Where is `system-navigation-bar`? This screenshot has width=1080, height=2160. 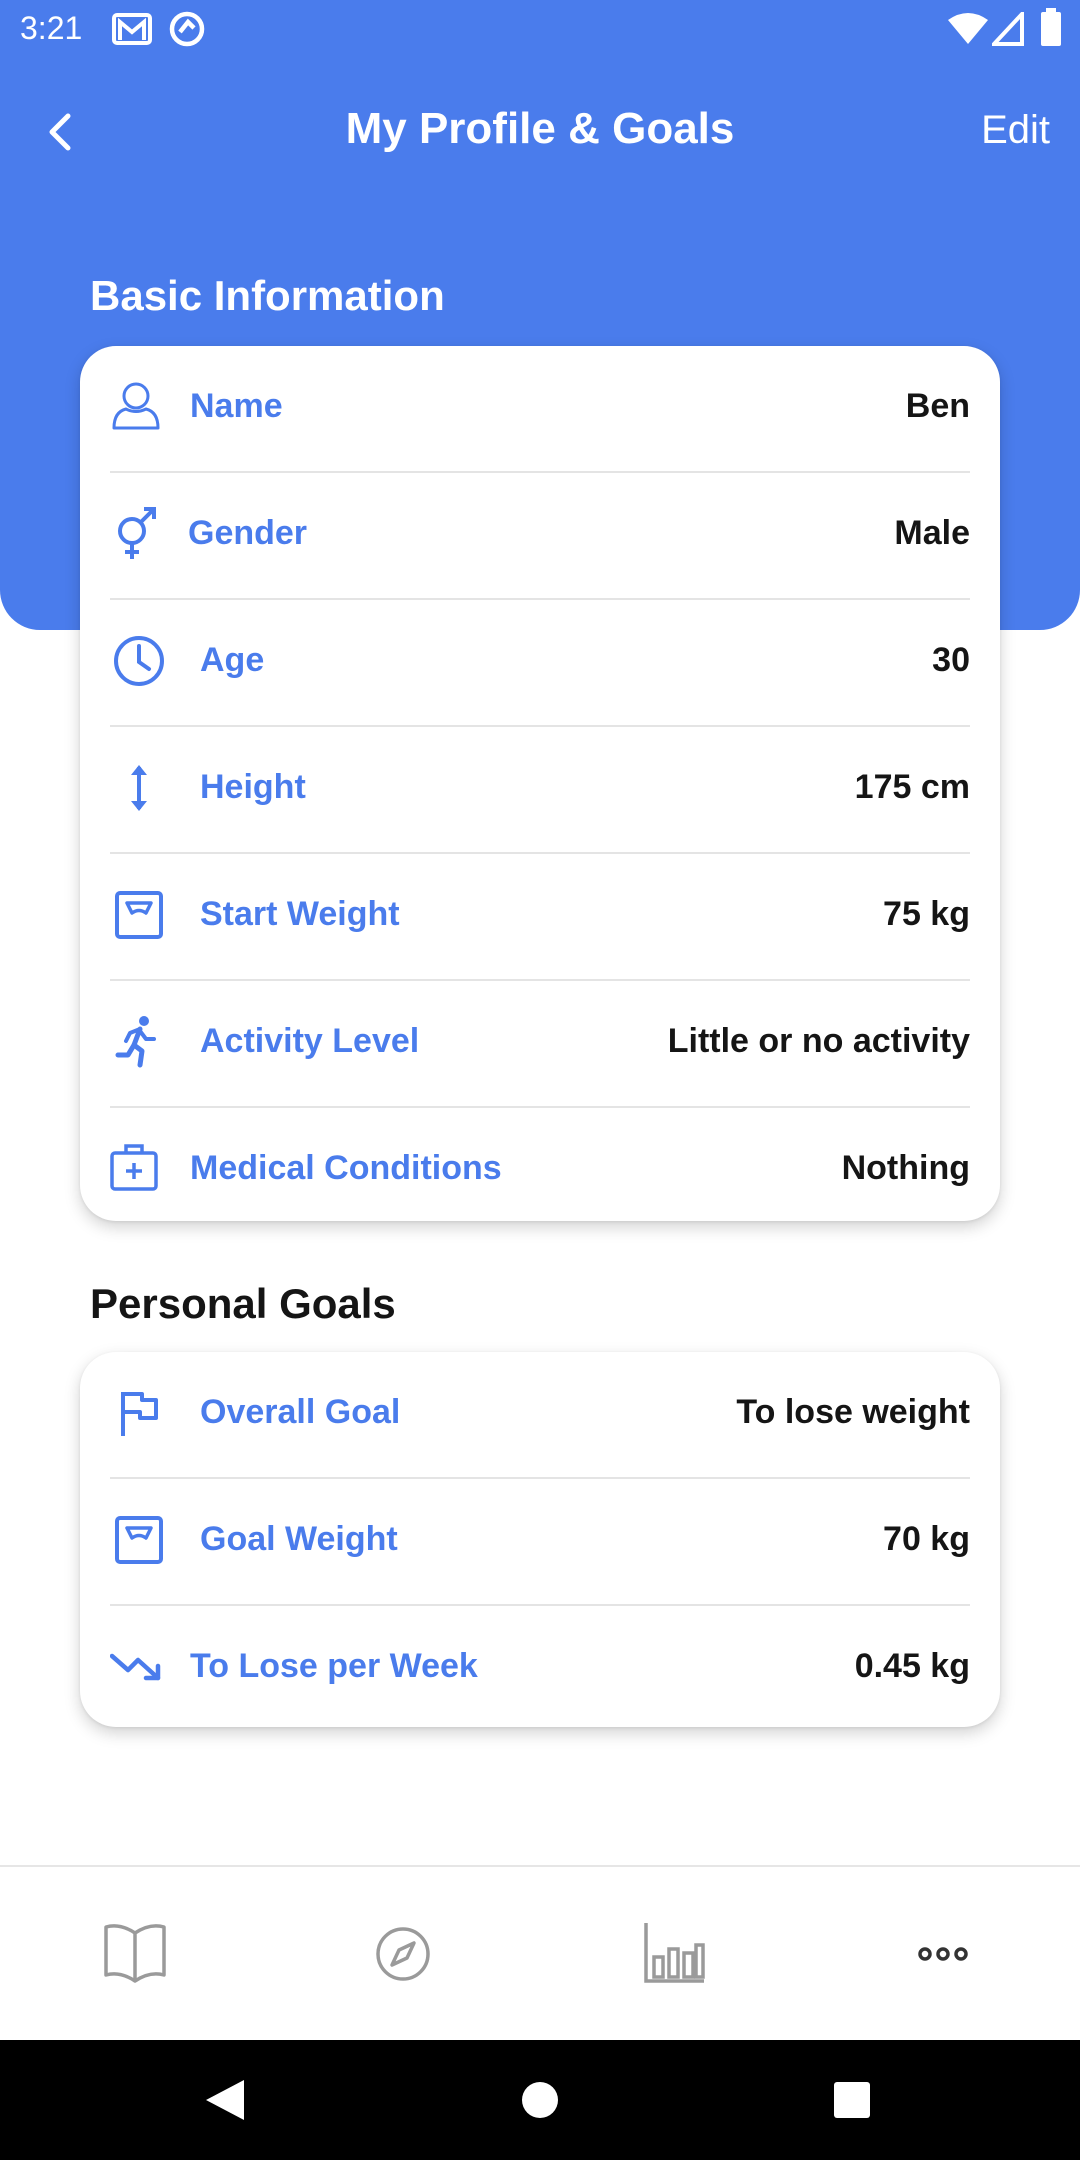
system-navigation-bar is located at coordinates (540, 2100).